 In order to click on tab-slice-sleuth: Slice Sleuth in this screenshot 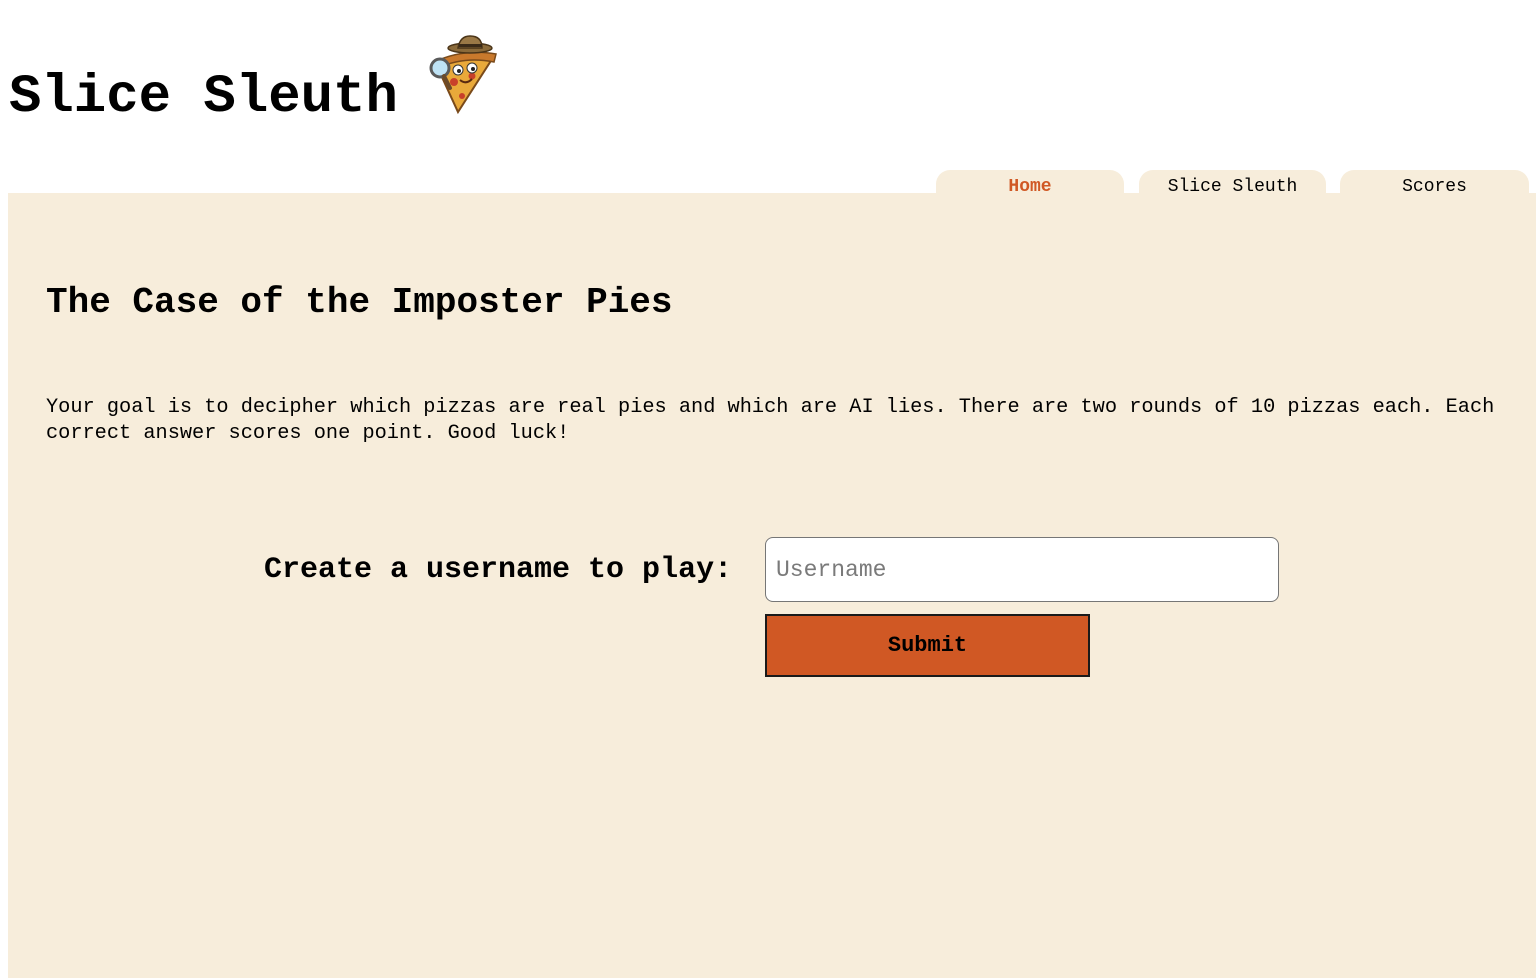, I will do `click(1232, 183)`.